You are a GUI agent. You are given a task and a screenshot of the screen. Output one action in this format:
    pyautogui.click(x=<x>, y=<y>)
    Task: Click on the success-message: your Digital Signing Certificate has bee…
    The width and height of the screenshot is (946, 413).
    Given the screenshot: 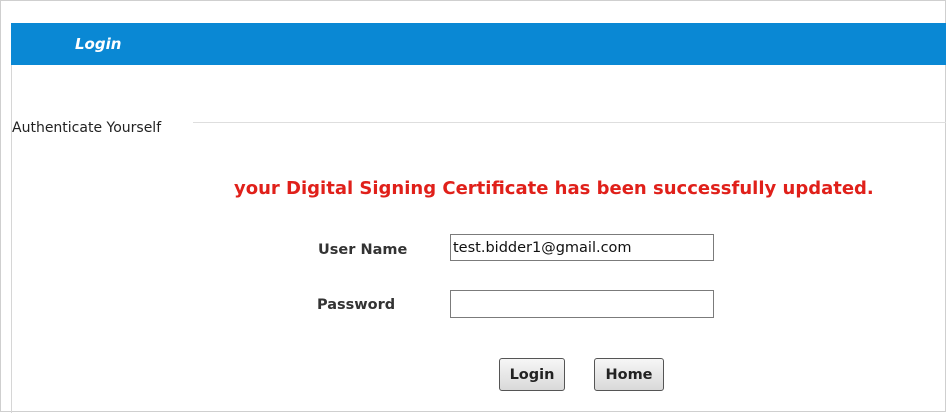 What is the action you would take?
    pyautogui.click(x=554, y=188)
    